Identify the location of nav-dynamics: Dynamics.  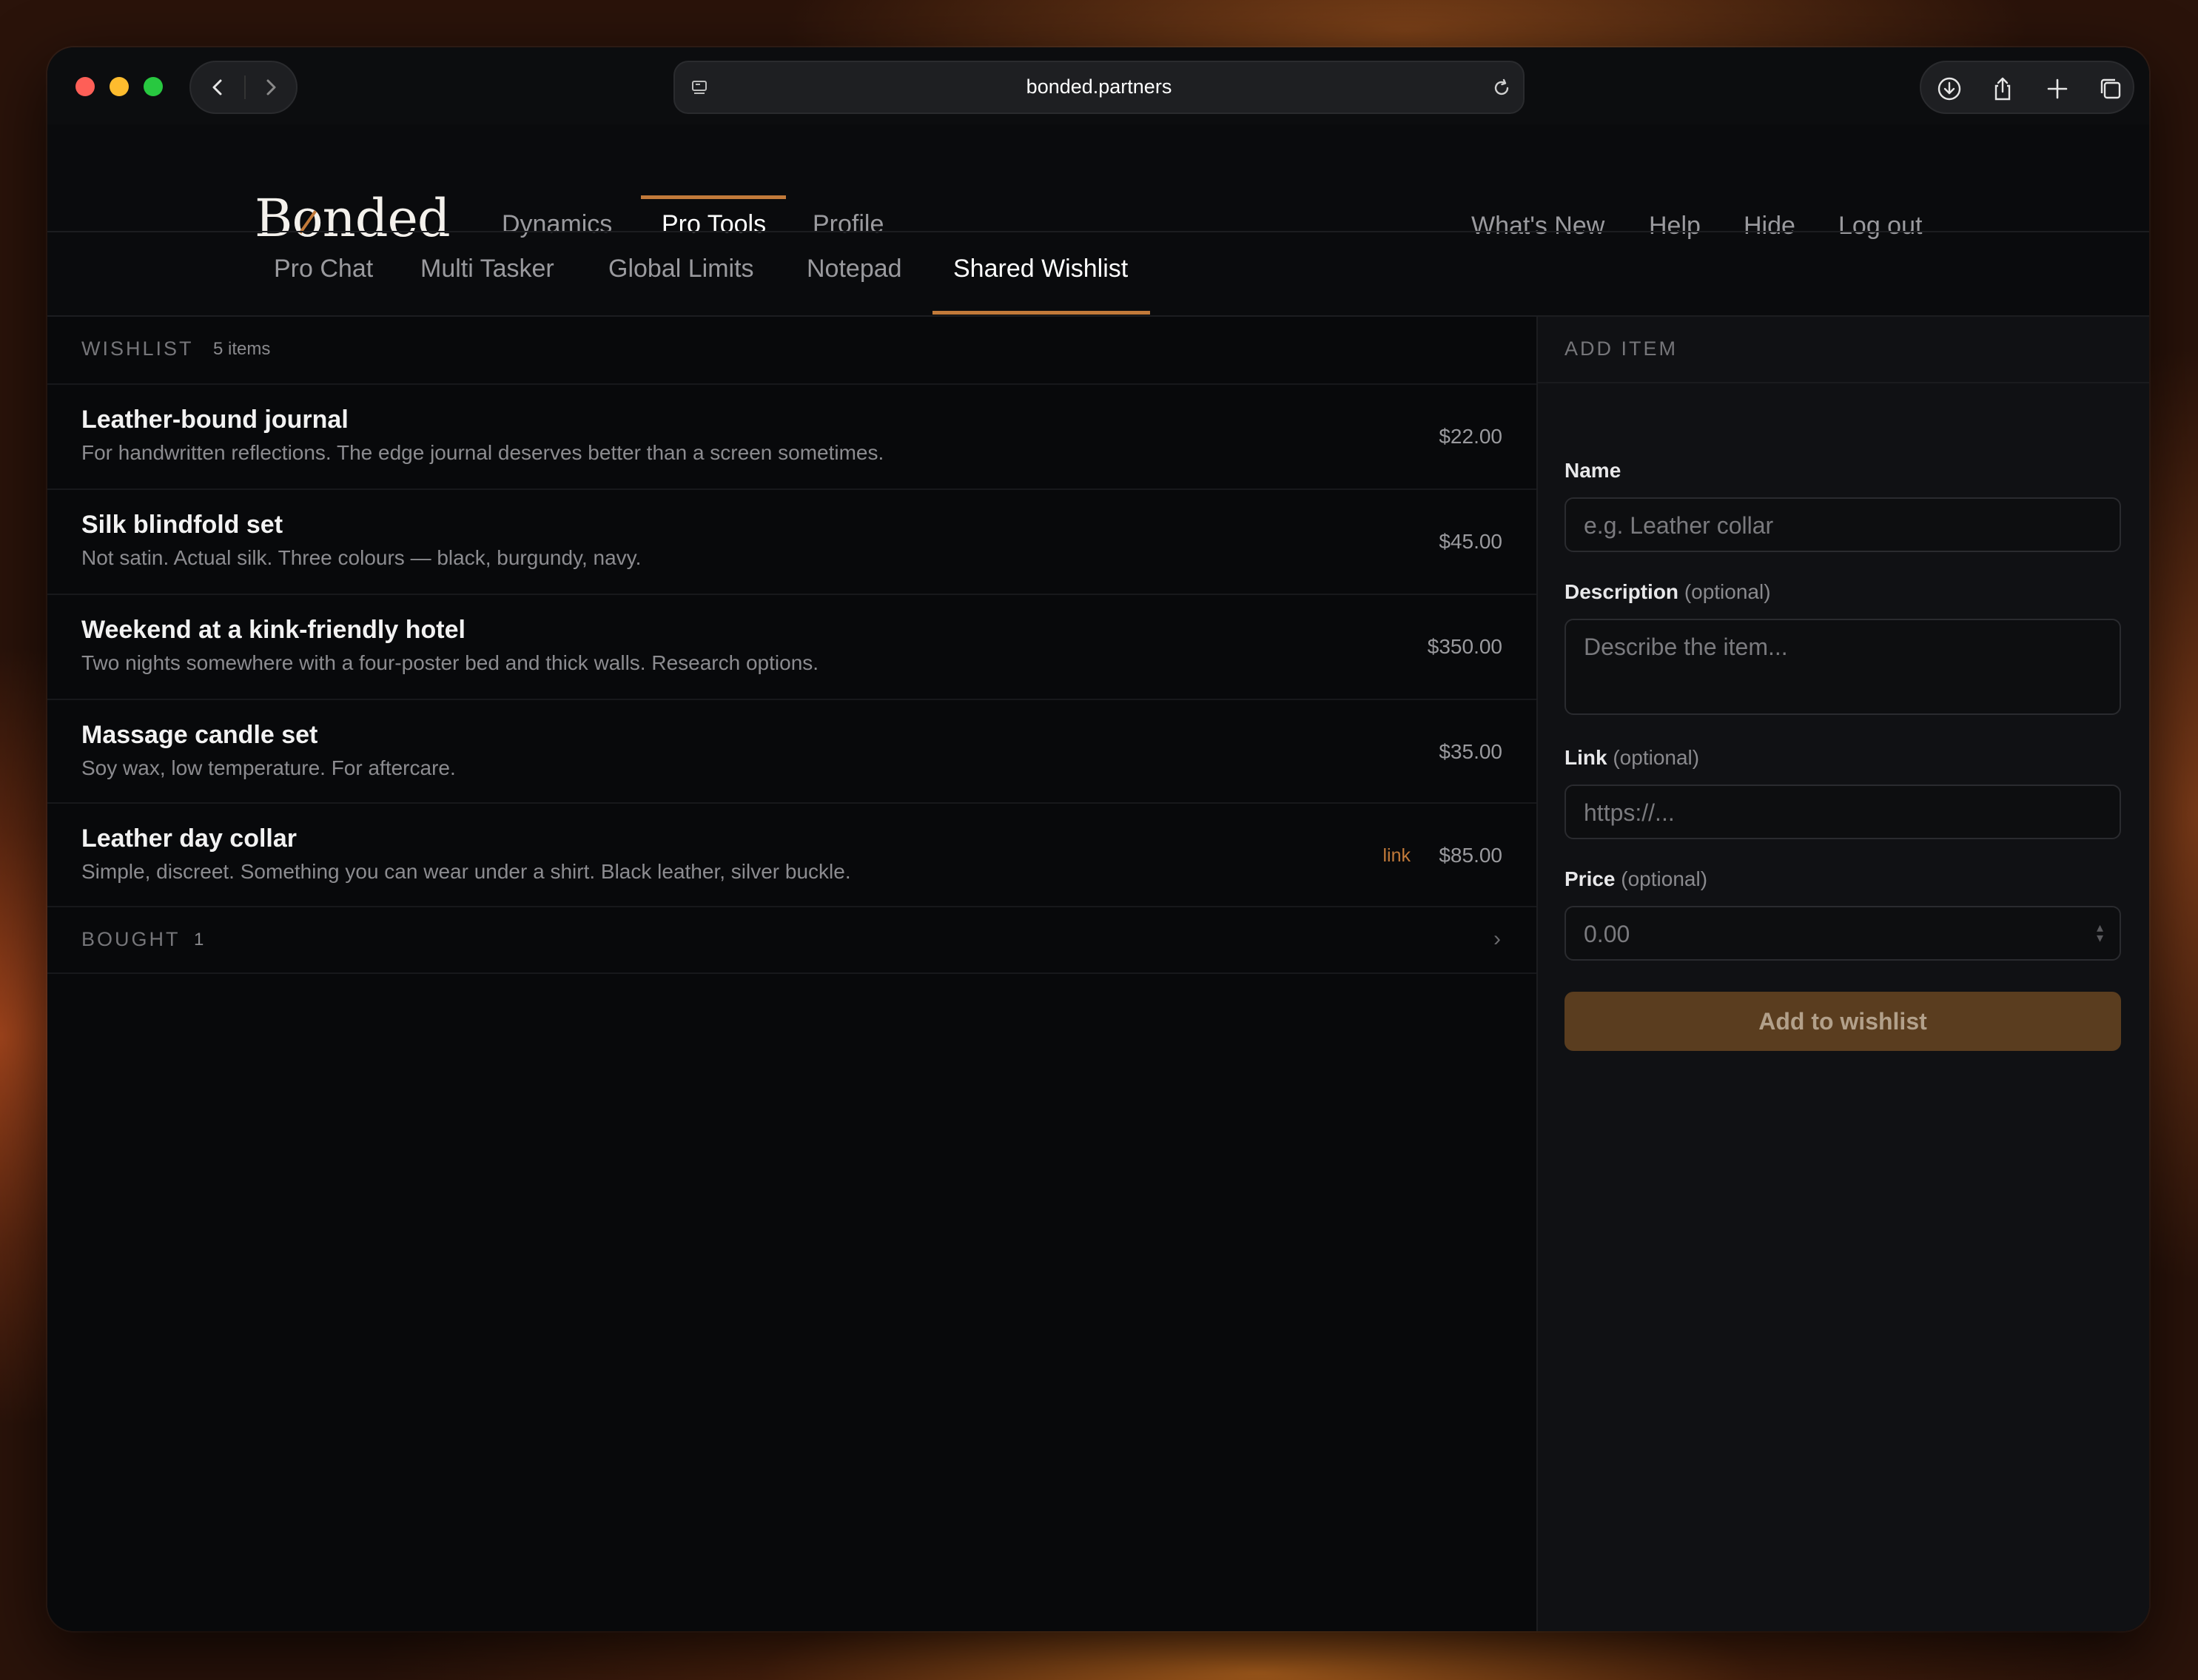
(557, 224).